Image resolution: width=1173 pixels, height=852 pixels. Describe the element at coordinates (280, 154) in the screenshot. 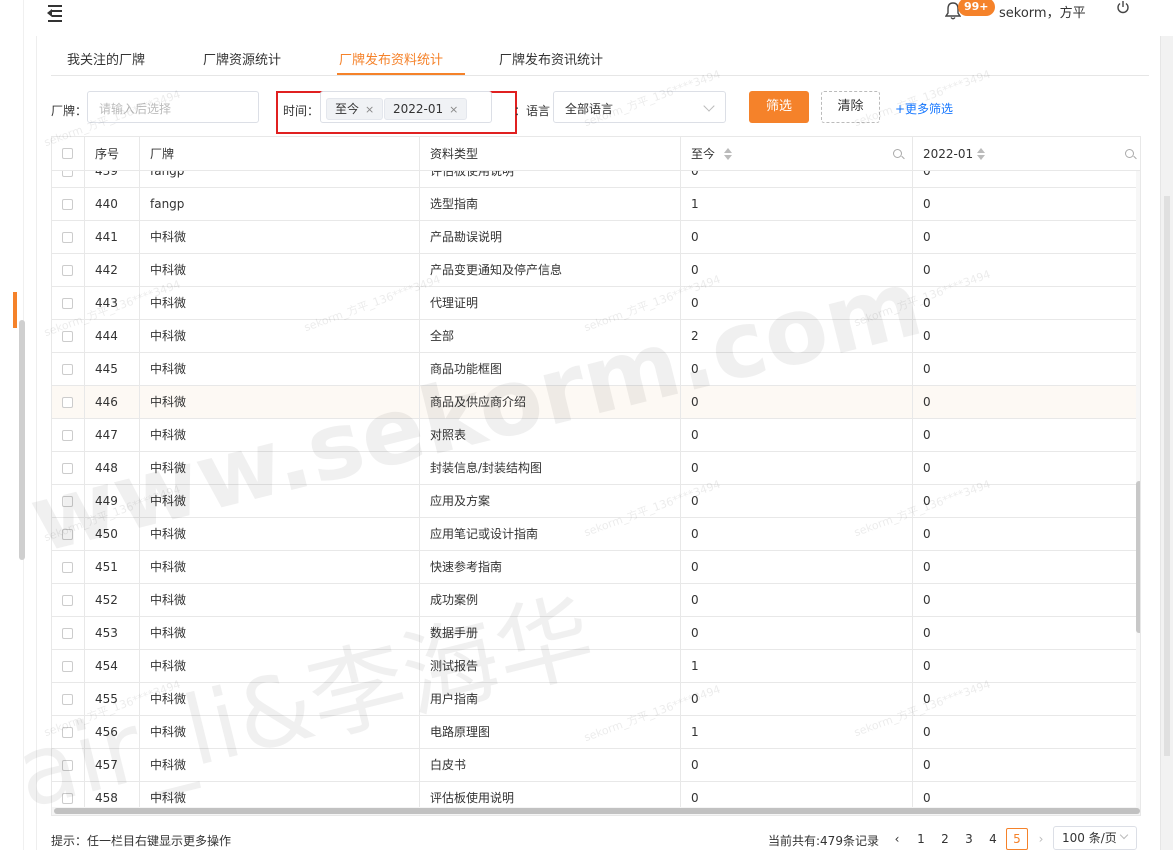

I see `col-brand: 厂牌` at that location.